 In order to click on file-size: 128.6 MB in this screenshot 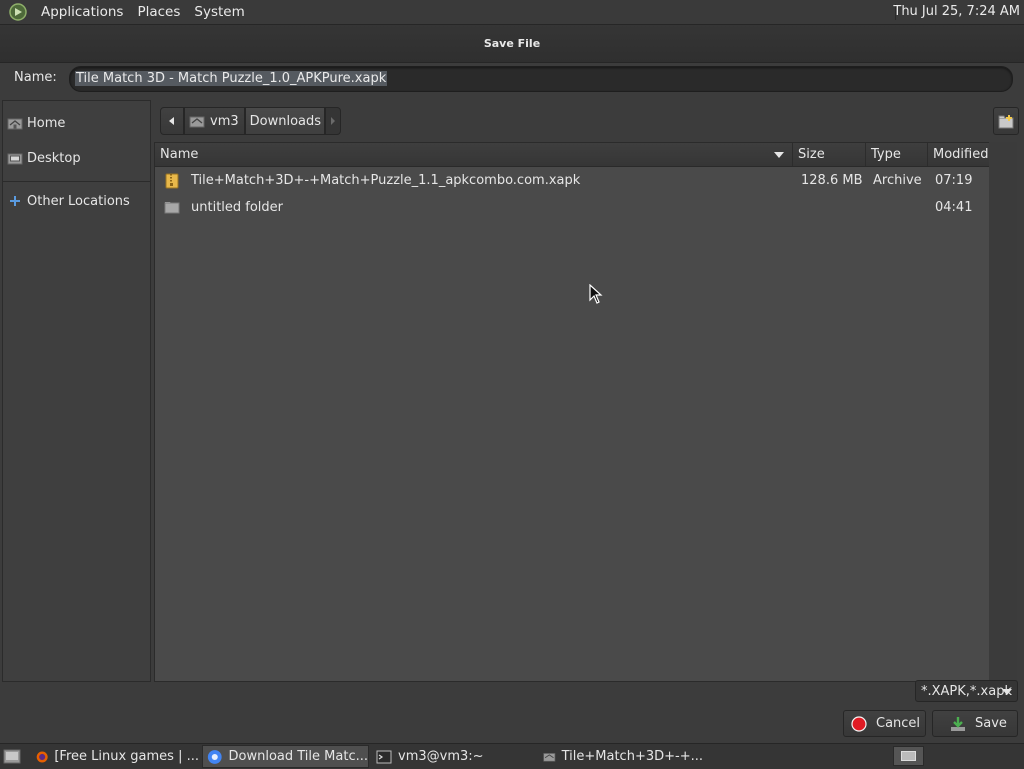, I will do `click(832, 180)`.